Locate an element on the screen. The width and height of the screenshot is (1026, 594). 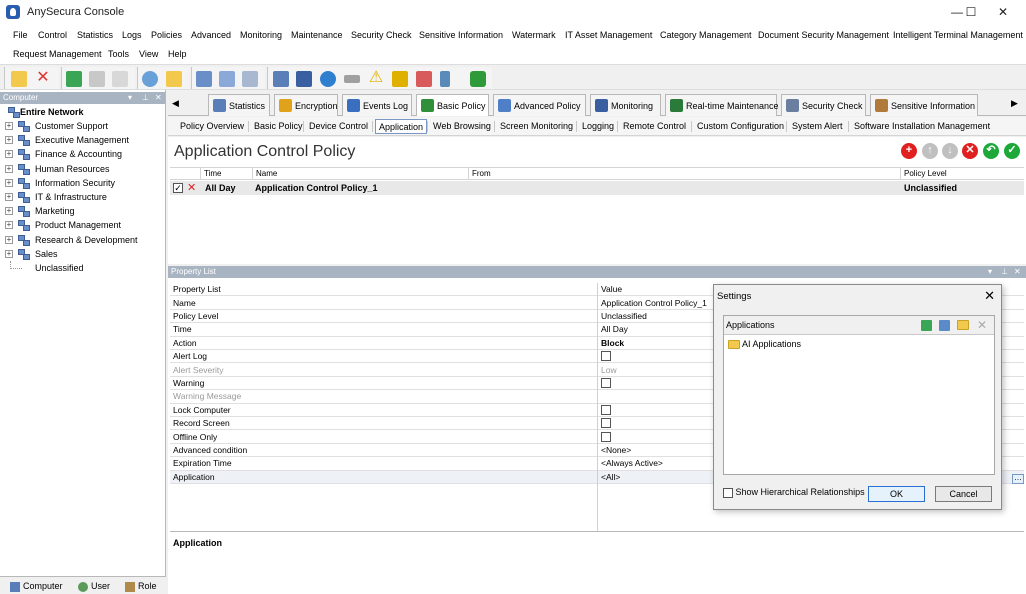
add-app-icon is located at coordinates (926, 325).